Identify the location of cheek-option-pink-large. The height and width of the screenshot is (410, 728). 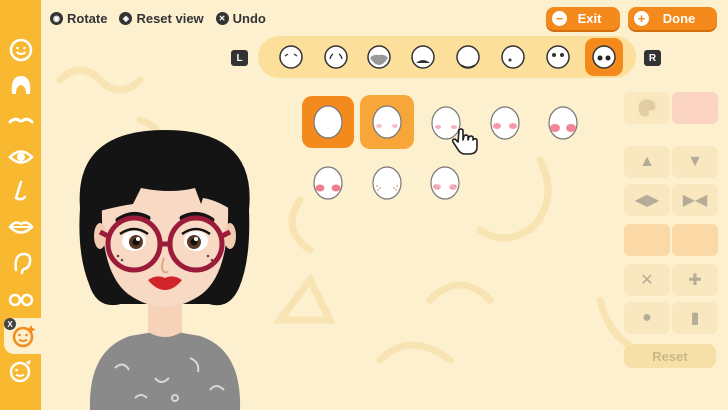
(563, 123).